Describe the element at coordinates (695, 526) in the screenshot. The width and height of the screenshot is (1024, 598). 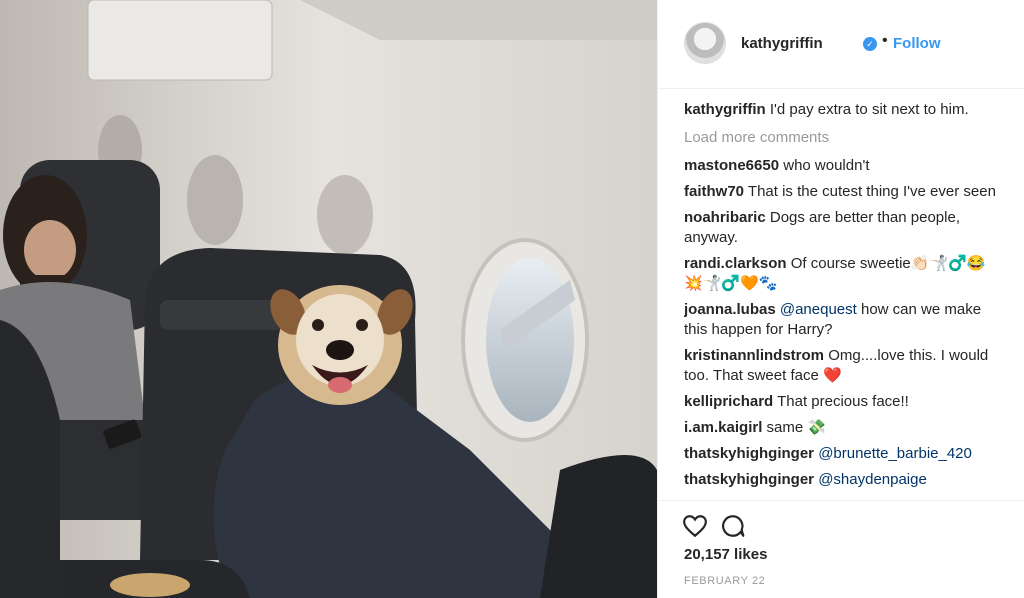
I see `heart-icon` at that location.